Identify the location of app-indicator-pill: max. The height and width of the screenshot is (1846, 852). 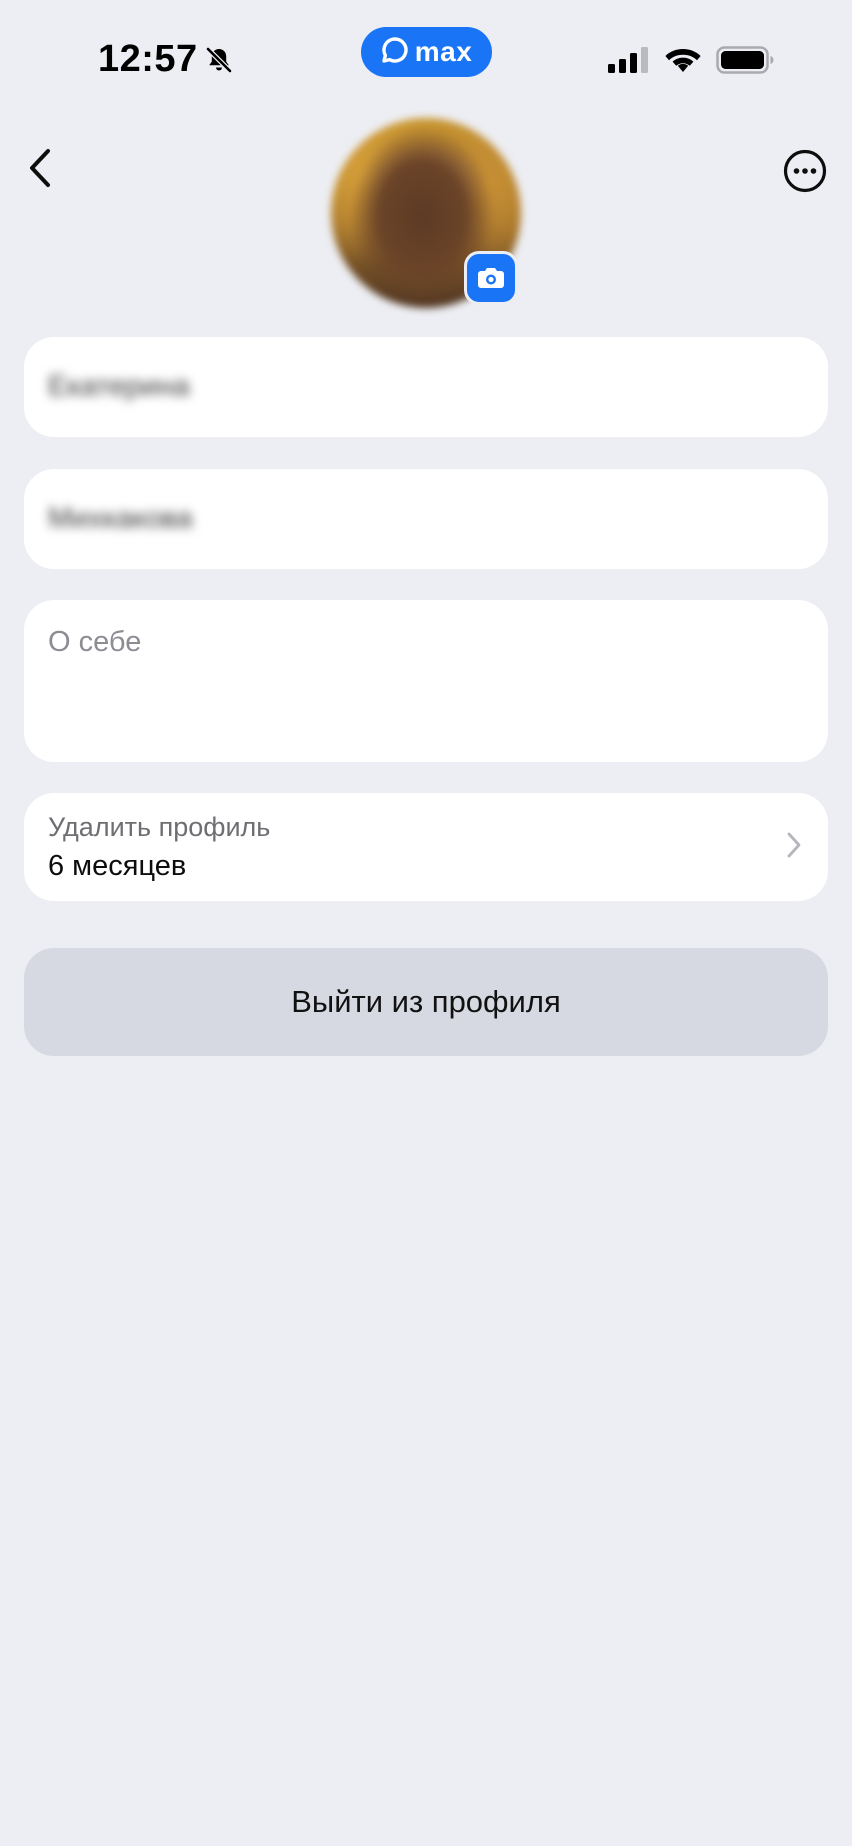
(426, 52).